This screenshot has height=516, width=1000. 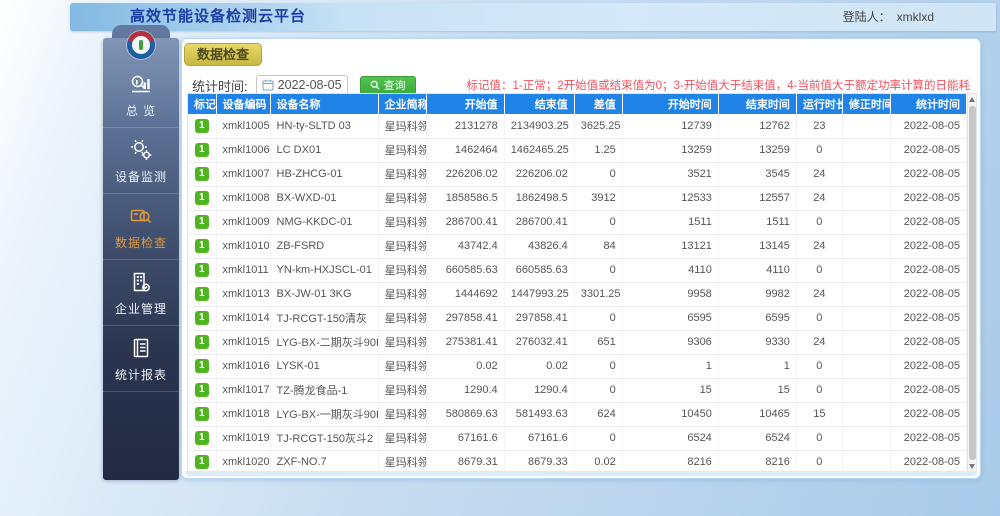 What do you see at coordinates (141, 281) in the screenshot?
I see `enterprise-icon` at bounding box center [141, 281].